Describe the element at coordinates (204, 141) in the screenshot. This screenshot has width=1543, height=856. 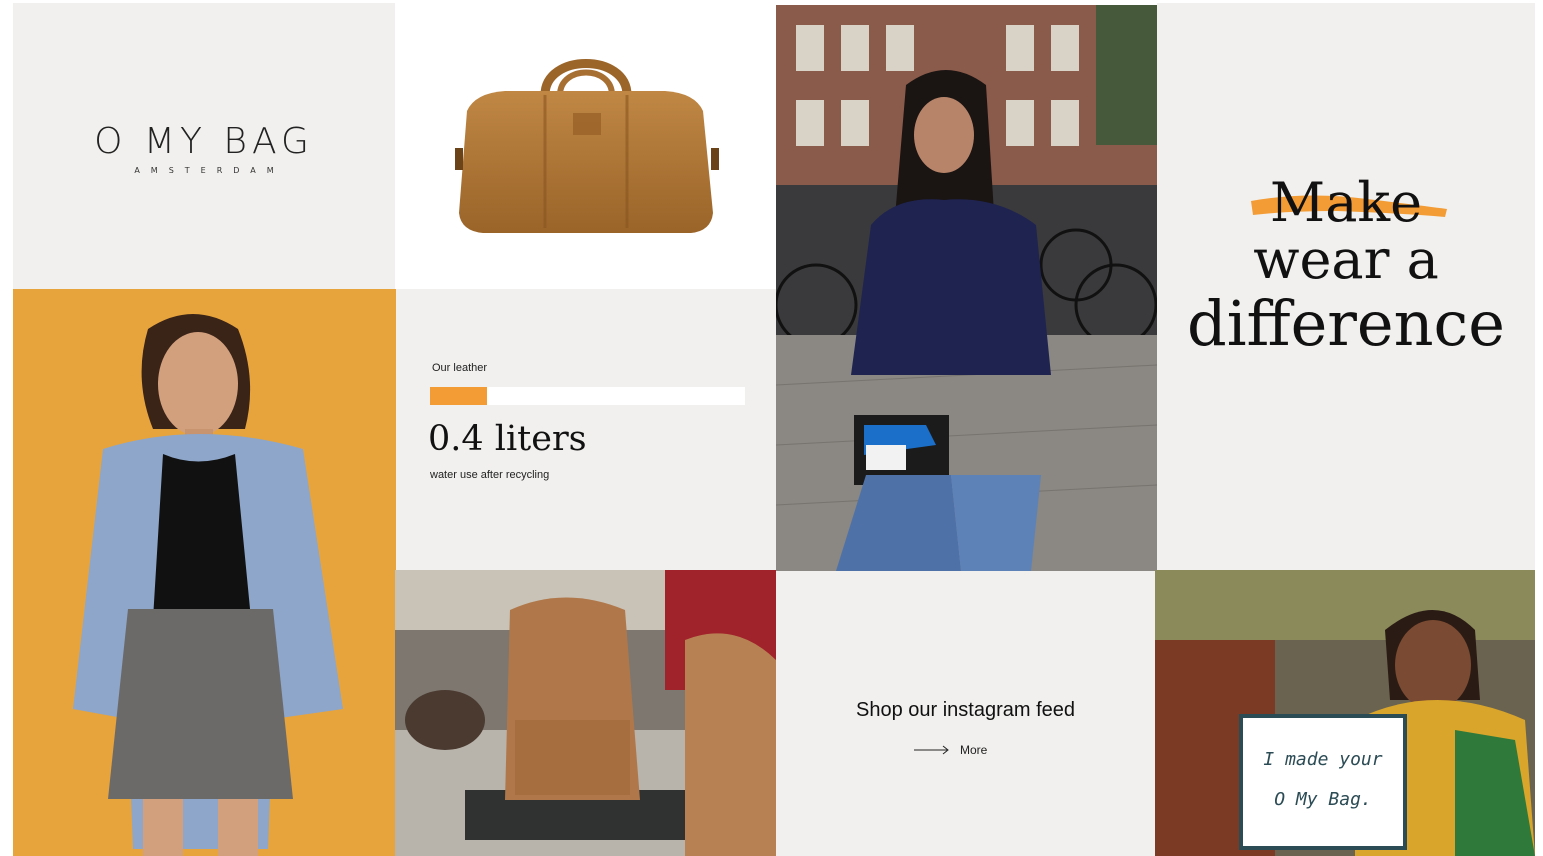
I see `brand-logo-name: O MY BAG` at that location.